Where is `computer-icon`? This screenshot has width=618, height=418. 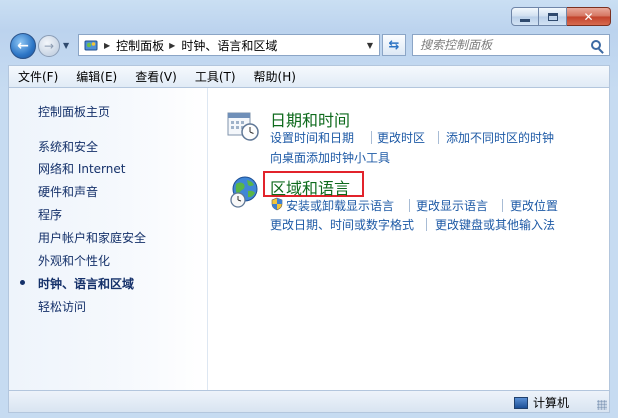
computer-icon is located at coordinates (520, 402).